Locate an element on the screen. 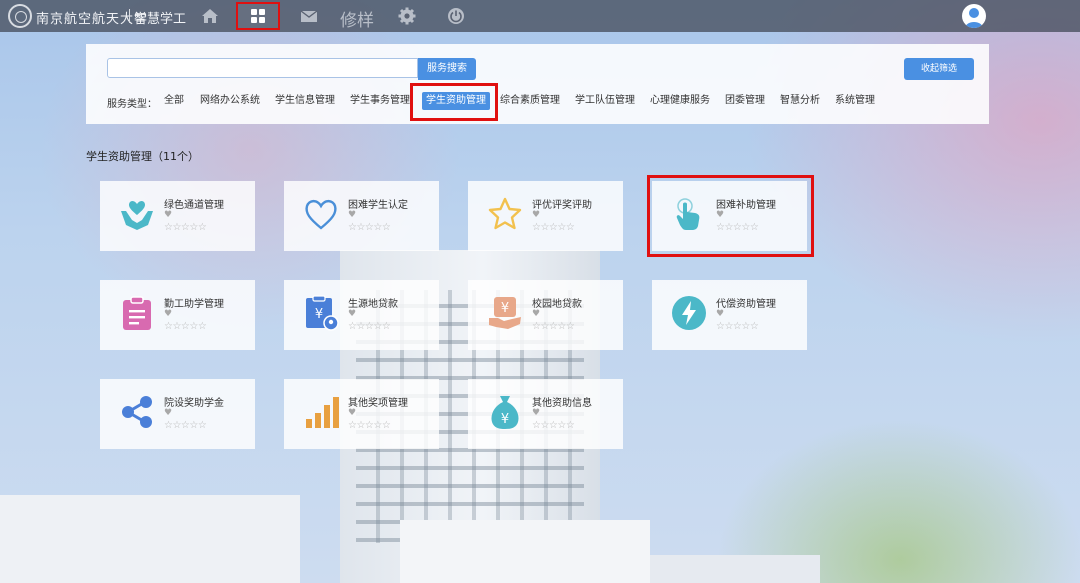  filter-label: 服务类型： is located at coordinates (132, 104).